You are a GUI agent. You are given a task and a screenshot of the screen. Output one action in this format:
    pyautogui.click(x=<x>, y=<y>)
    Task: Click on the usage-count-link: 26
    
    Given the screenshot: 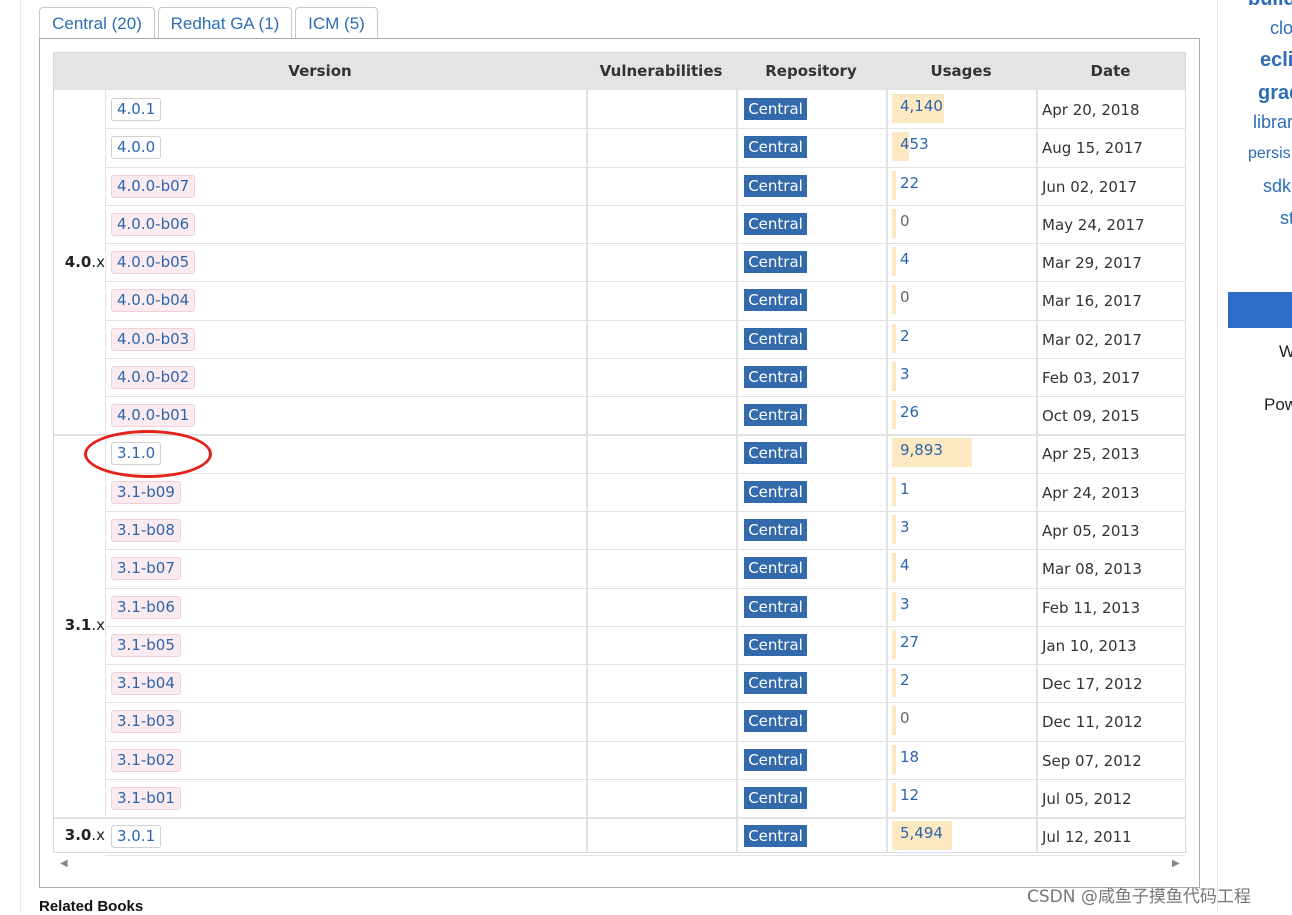 What is the action you would take?
    pyautogui.click(x=909, y=412)
    